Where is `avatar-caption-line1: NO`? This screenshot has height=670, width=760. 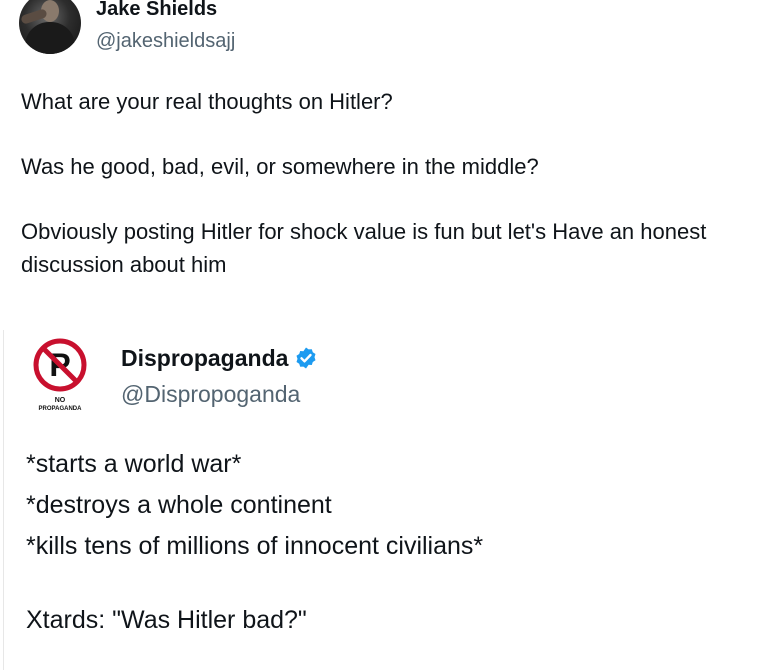
avatar-caption-line1: NO is located at coordinates (60, 400).